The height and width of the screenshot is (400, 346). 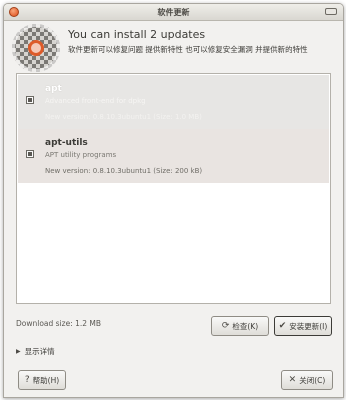 I want to click on close-button: ✕ 关闭(C), so click(x=307, y=380).